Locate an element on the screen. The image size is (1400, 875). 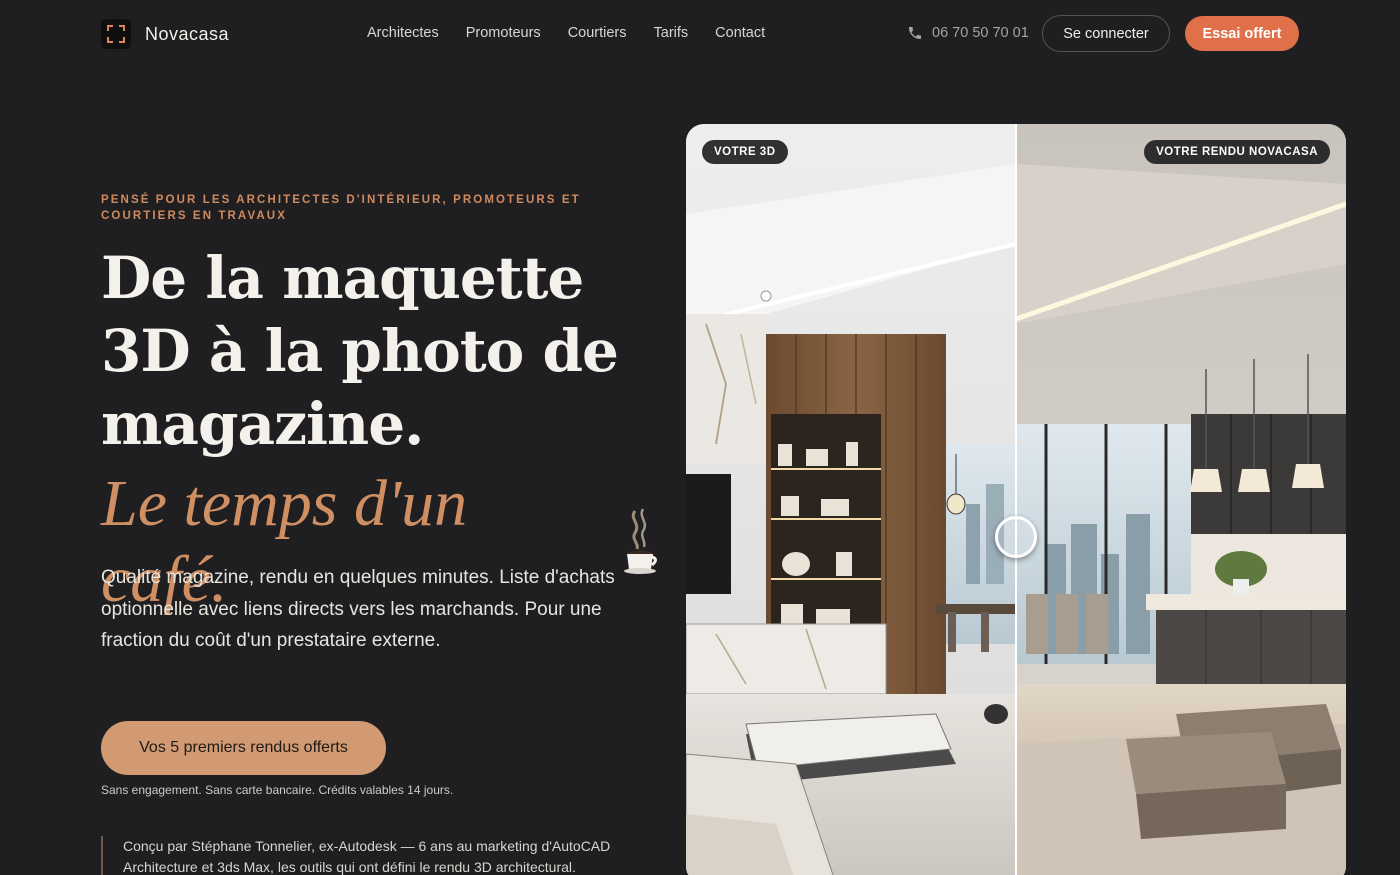
after-badge: VOTRE RENDU NOVACASA is located at coordinates (1237, 152).